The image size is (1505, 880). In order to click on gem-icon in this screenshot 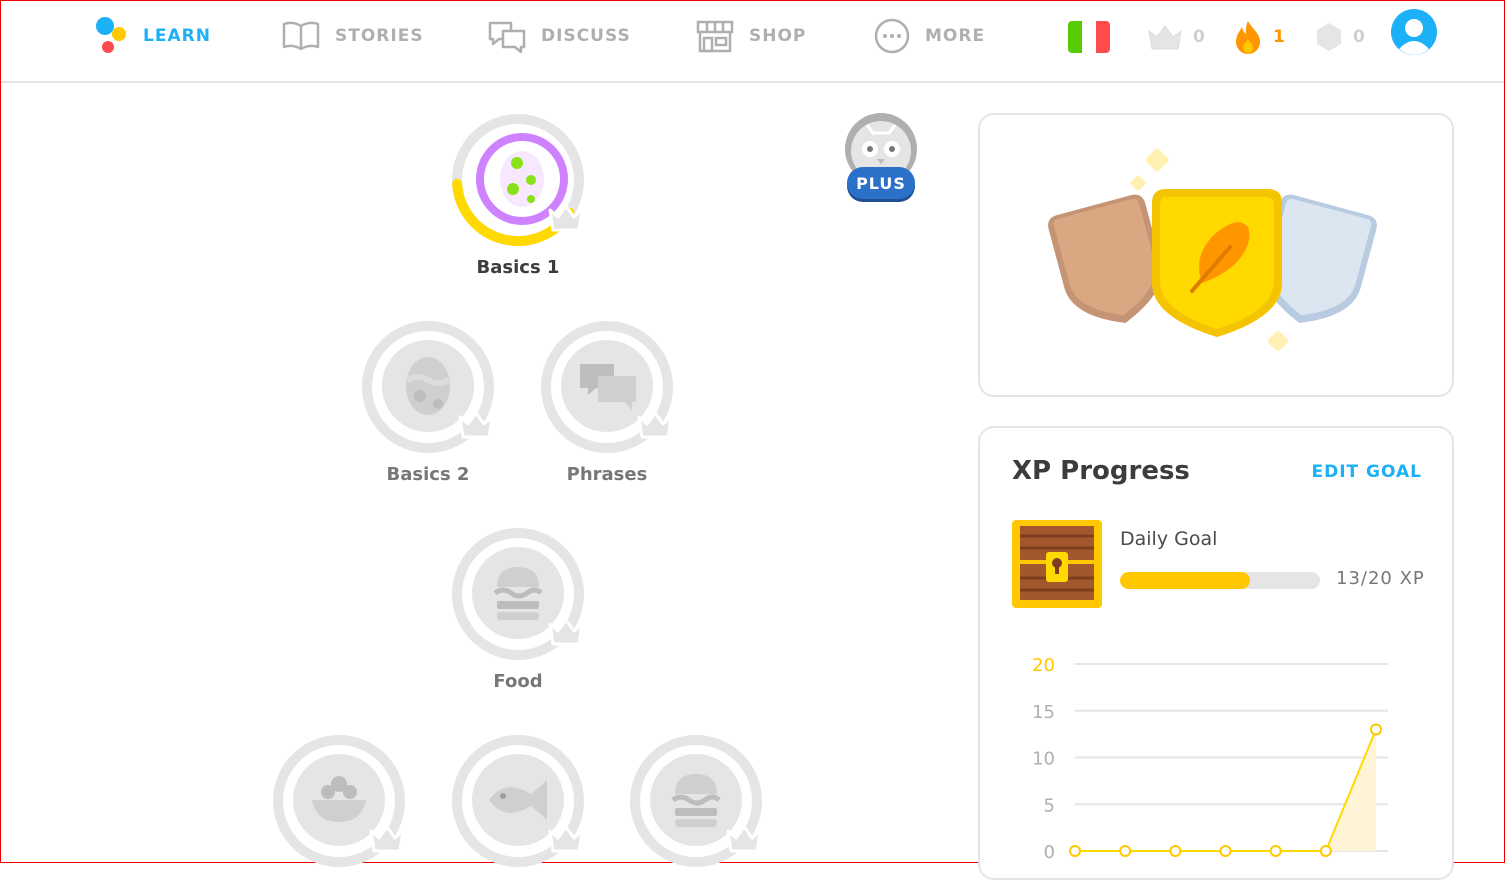, I will do `click(1329, 37)`.